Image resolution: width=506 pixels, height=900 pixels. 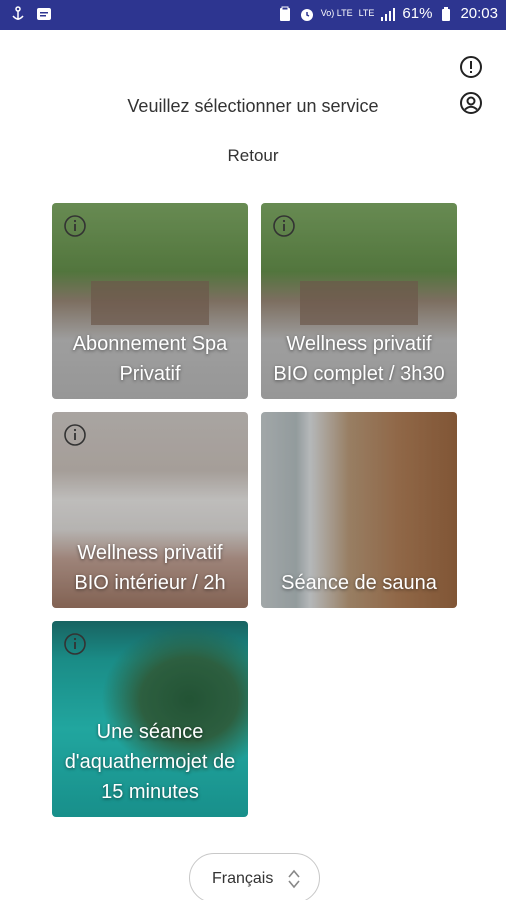 What do you see at coordinates (150, 568) in the screenshot?
I see `service-label: Wellness privatif BIO intérieur / 2h` at bounding box center [150, 568].